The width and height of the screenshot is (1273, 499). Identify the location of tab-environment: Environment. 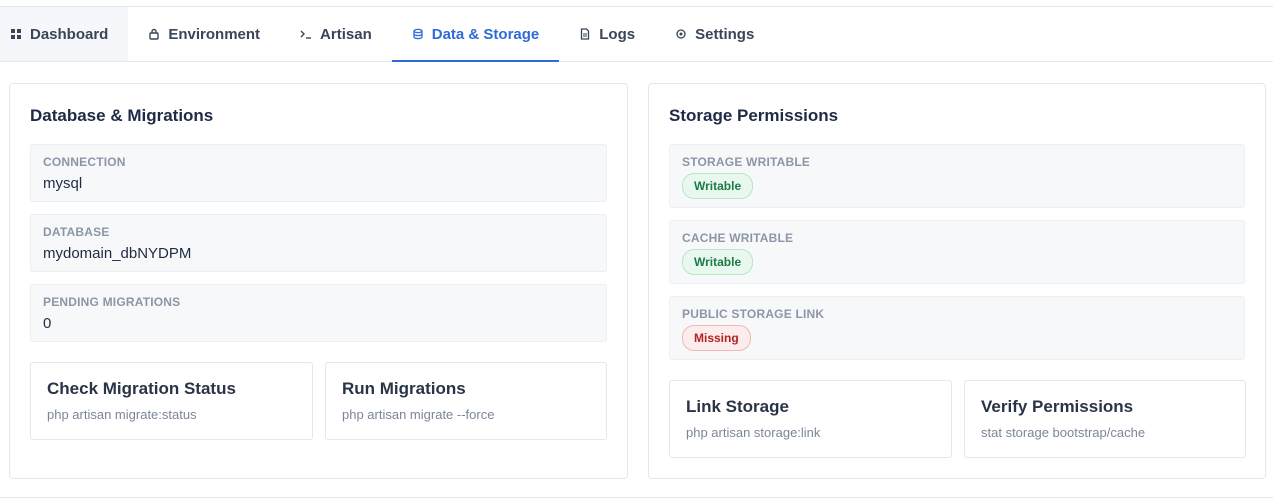
(204, 34).